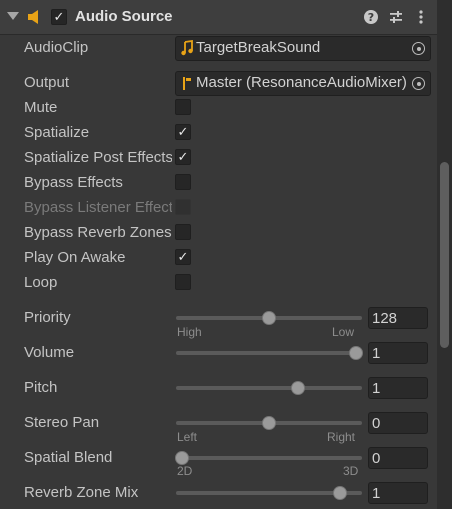 This screenshot has height=509, width=452. I want to click on foldout-arrow-icon, so click(13, 16).